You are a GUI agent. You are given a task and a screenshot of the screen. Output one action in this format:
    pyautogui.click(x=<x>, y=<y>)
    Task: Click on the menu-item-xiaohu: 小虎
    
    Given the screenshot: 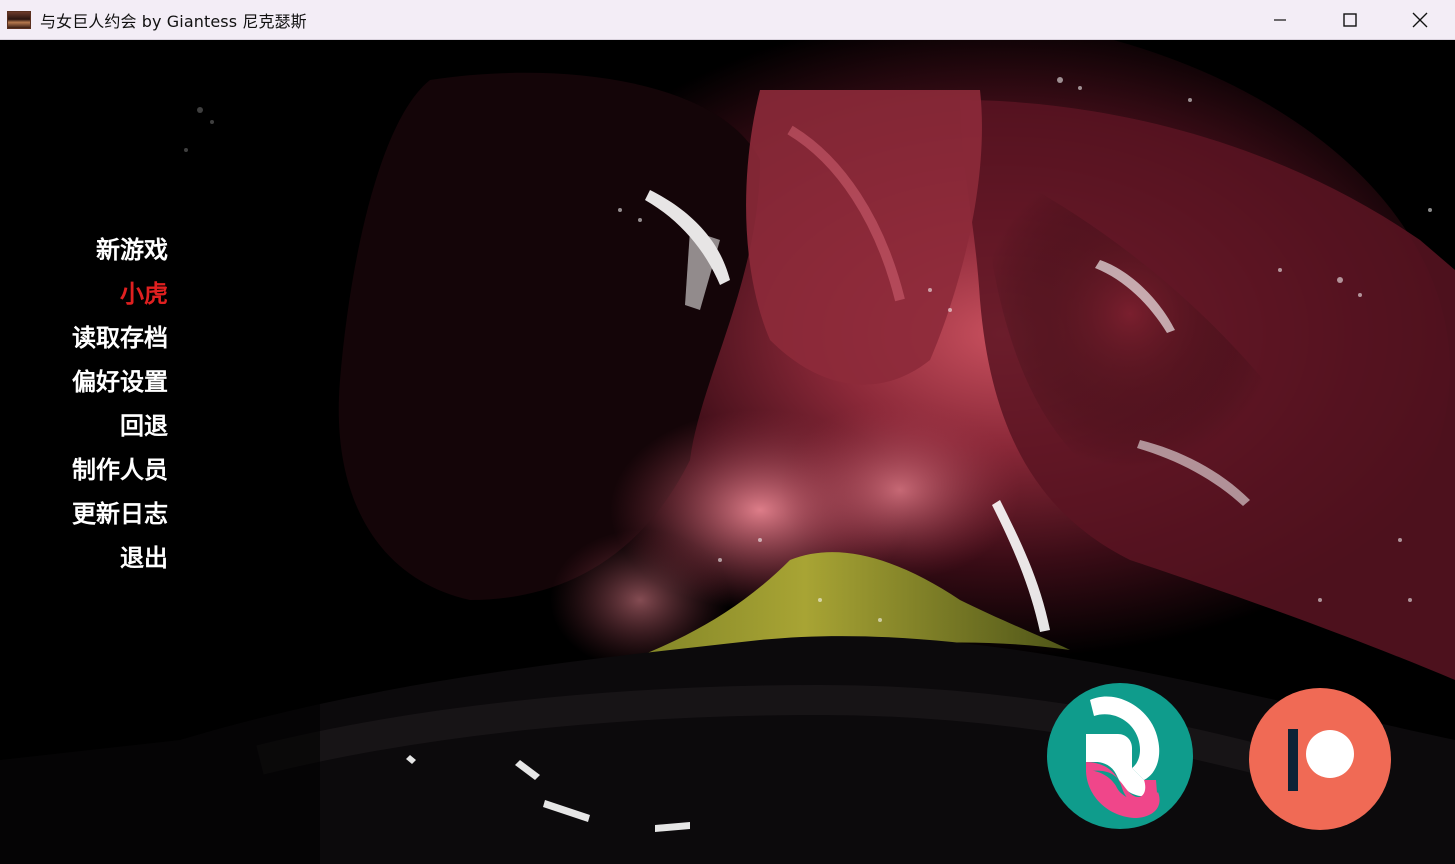 What is the action you would take?
    pyautogui.click(x=144, y=294)
    